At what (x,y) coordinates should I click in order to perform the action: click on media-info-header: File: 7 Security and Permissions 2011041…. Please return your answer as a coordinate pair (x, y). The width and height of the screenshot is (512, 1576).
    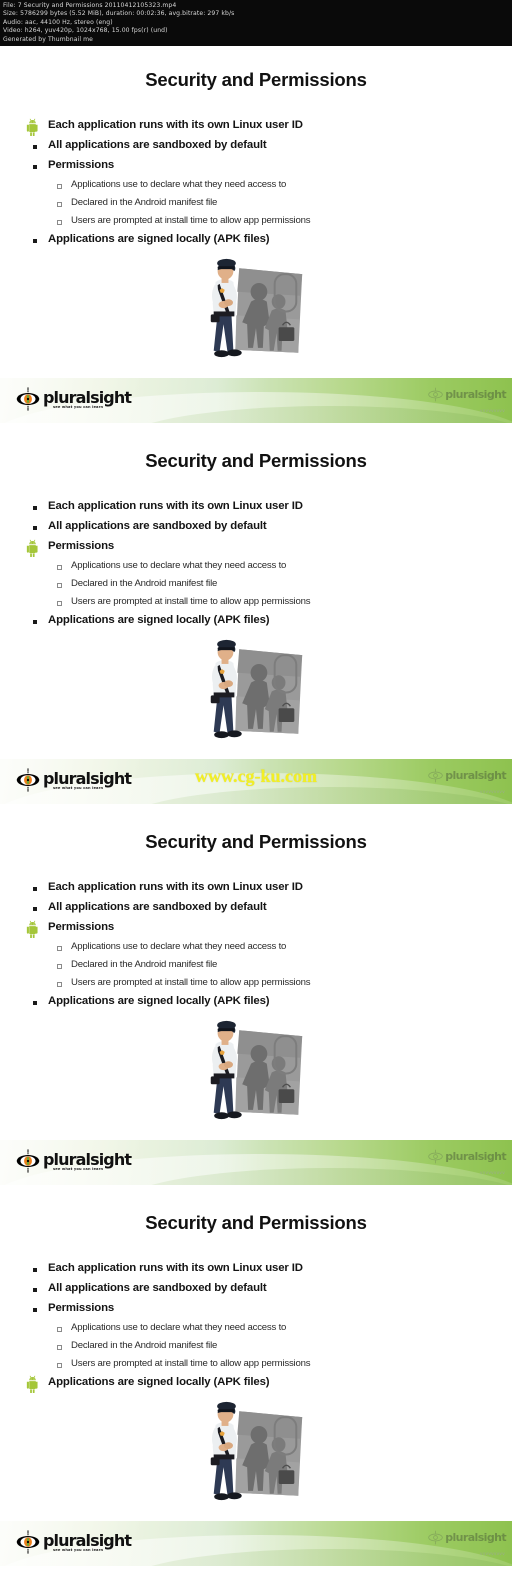
    Looking at the image, I should click on (256, 23).